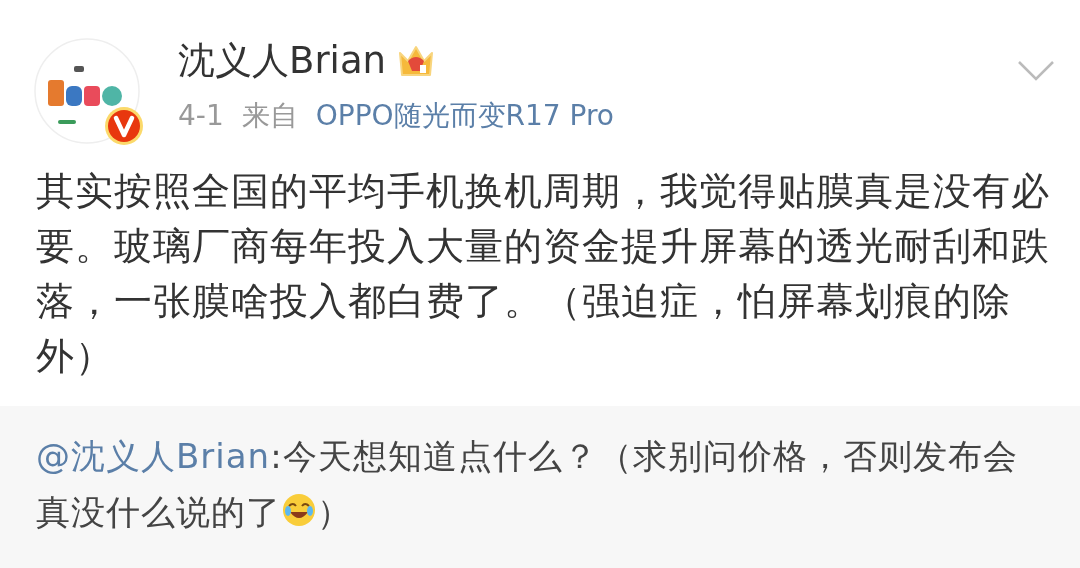  What do you see at coordinates (269, 116) in the screenshot?
I see `source-prefix: 来自` at bounding box center [269, 116].